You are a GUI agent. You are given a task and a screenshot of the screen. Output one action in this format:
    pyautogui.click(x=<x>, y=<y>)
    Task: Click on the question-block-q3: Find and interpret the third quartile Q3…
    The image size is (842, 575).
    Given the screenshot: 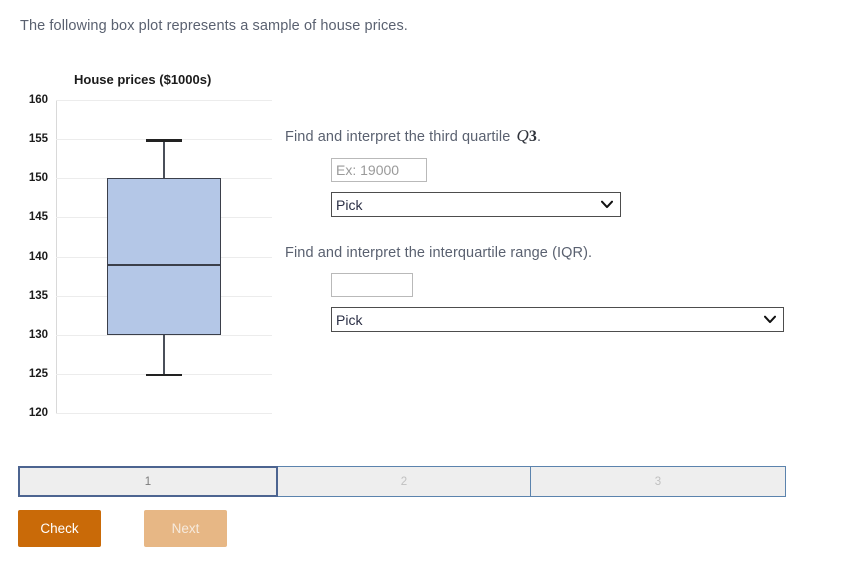 What is the action you would take?
    pyautogui.click(x=563, y=171)
    